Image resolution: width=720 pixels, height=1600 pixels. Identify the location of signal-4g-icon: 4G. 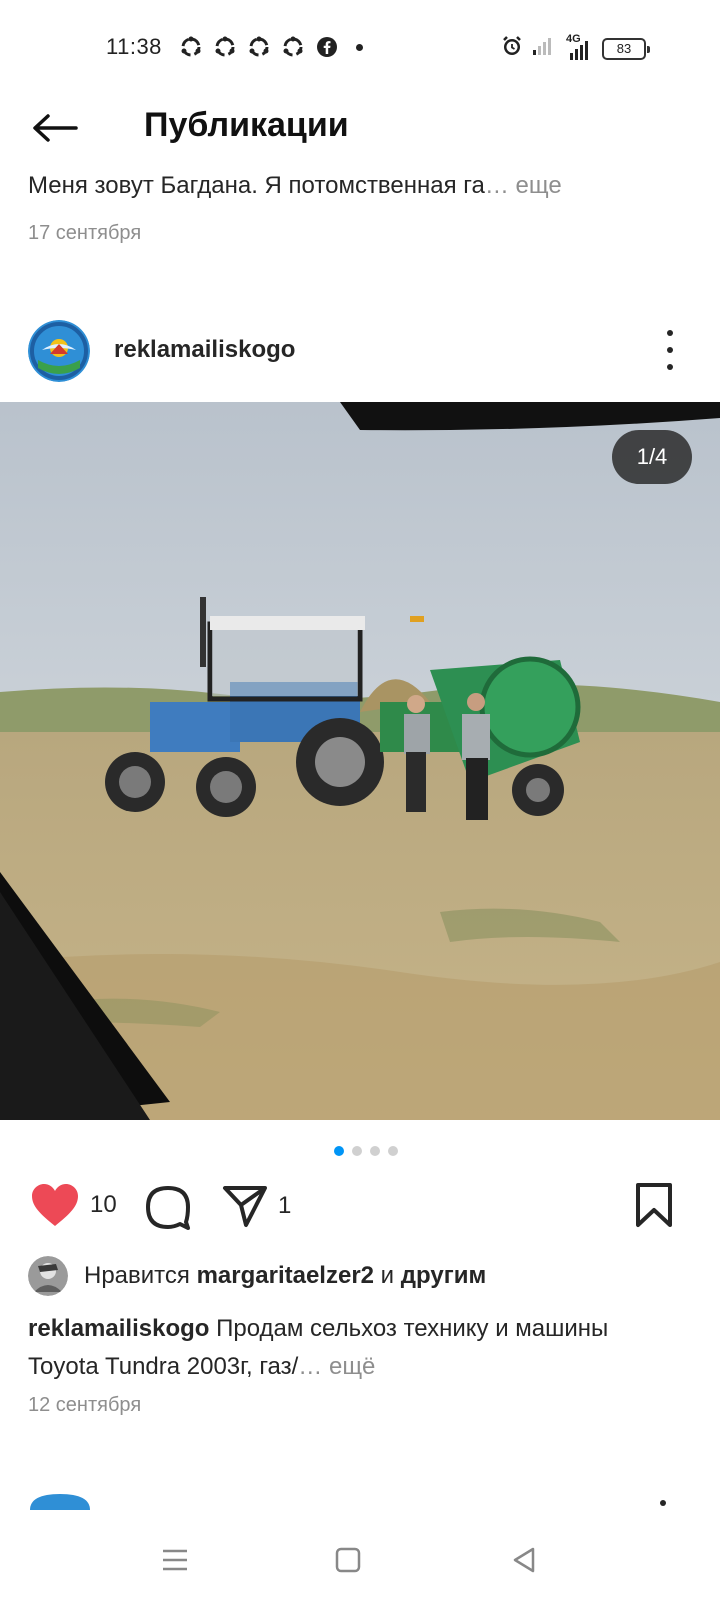
(578, 47).